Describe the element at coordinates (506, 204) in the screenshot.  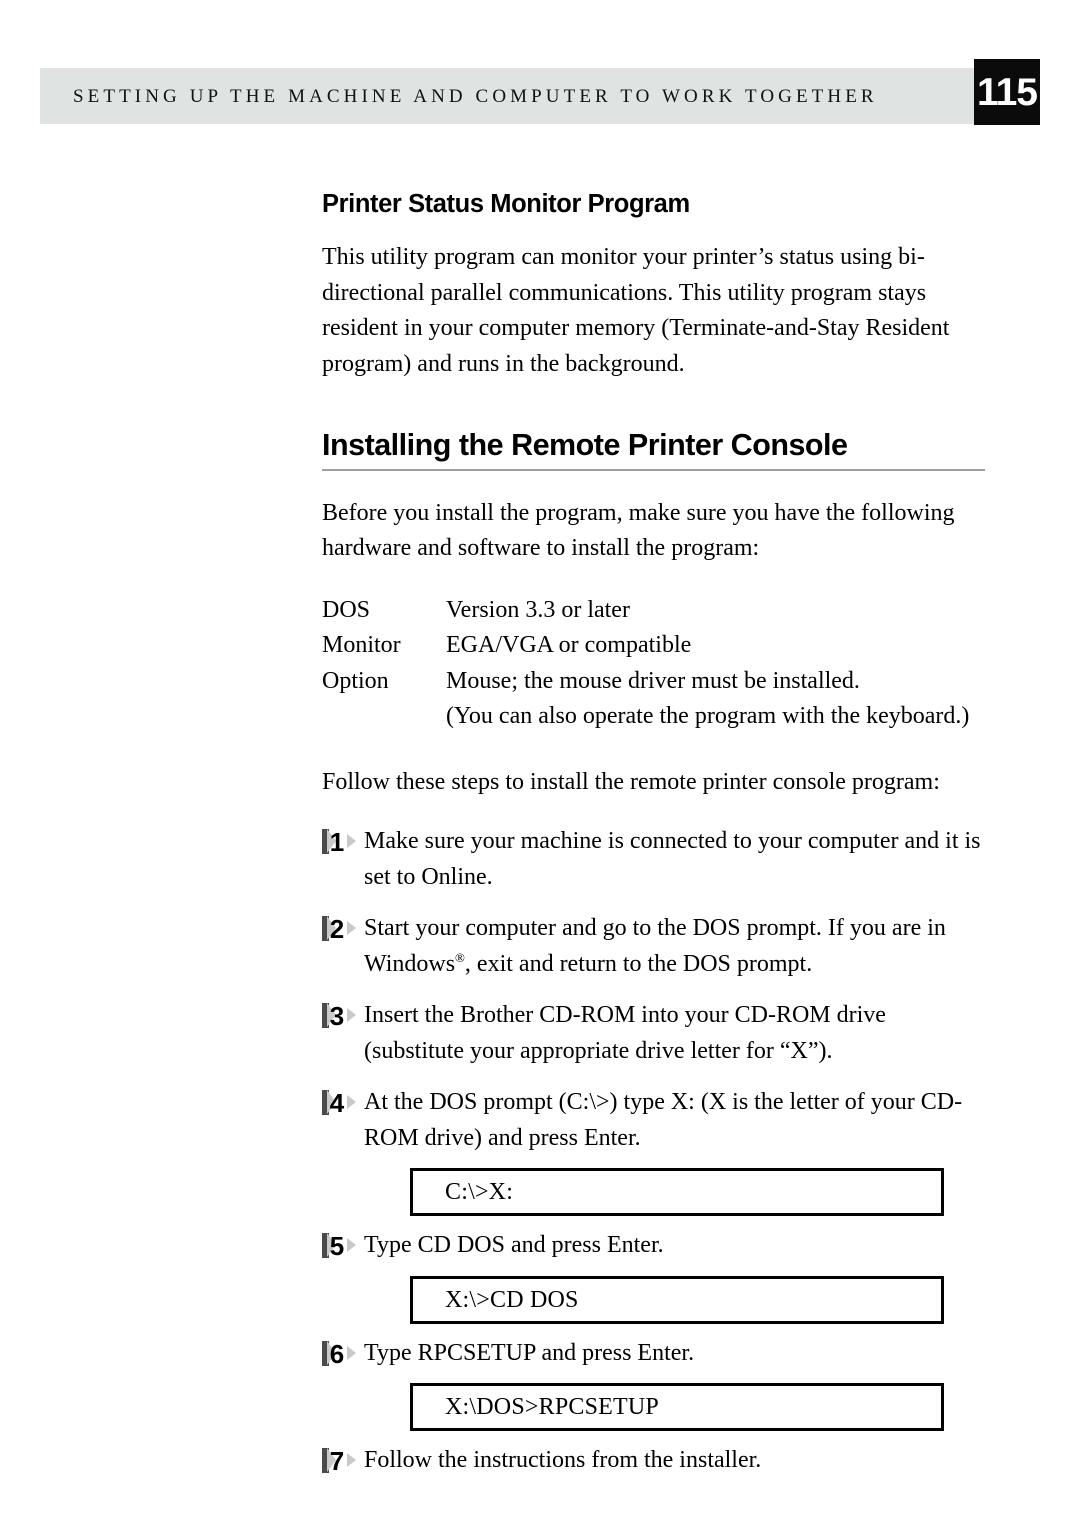
I see `printer-status-monitor-heading: Printer Status Monitor Program` at that location.